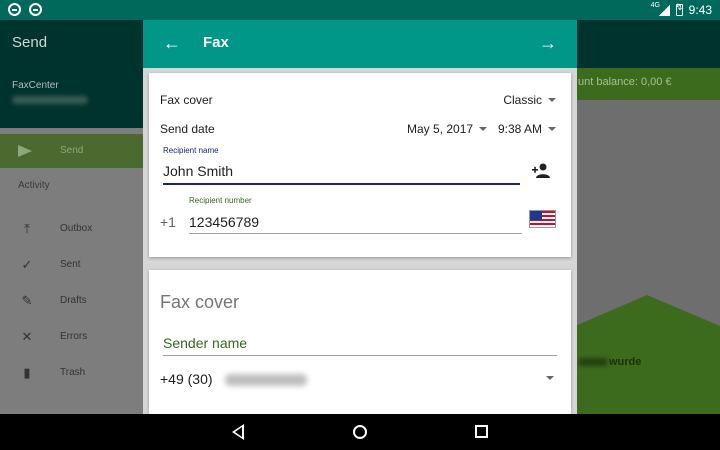 This screenshot has height=450, width=720. I want to click on sender-name-input: Sender name, so click(205, 343).